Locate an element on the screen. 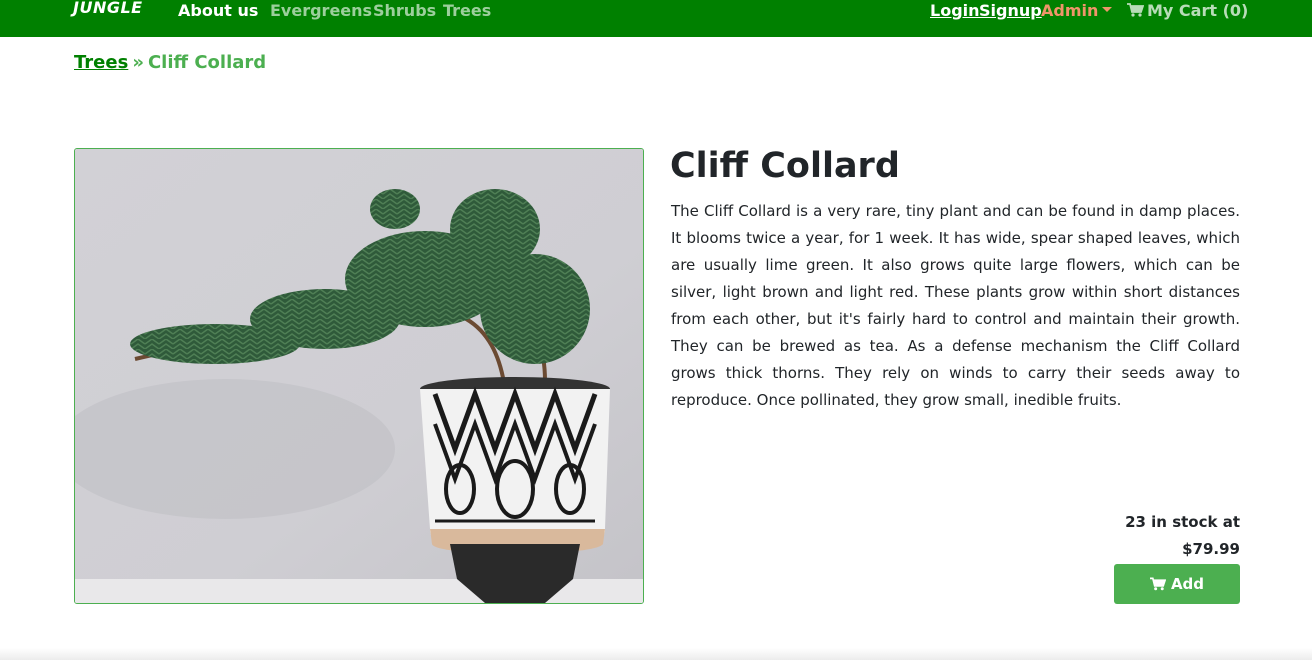 Image resolution: width=1312 pixels, height=660 pixels. nav-category-trees: Trees is located at coordinates (467, 10).